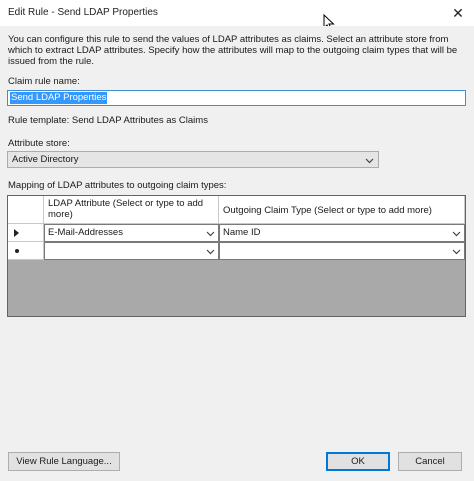 The width and height of the screenshot is (474, 481). Describe the element at coordinates (83, 12) in the screenshot. I see `window-title: Edit Rule - Send LDAP Properties` at that location.